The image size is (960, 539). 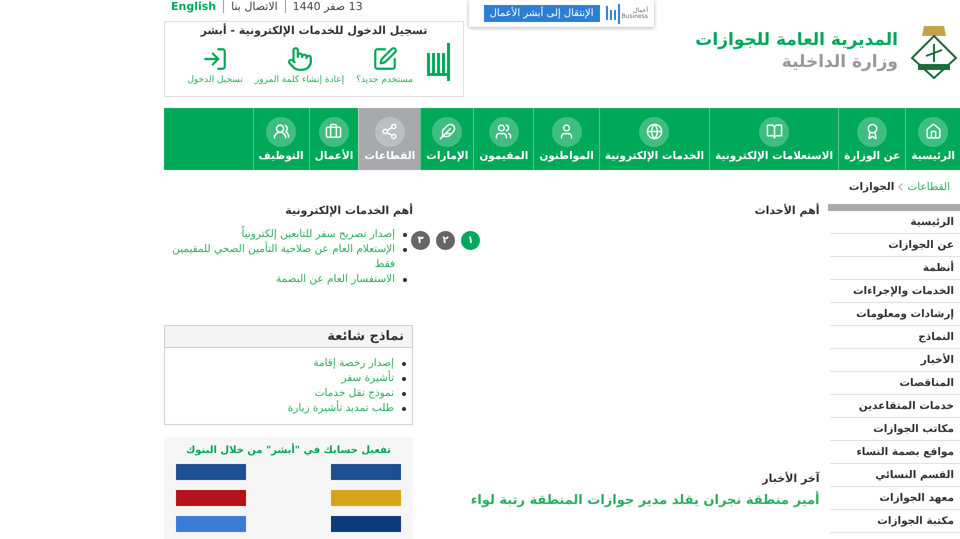 What do you see at coordinates (255, 6) in the screenshot?
I see `contact-link: الاتصال بنا` at bounding box center [255, 6].